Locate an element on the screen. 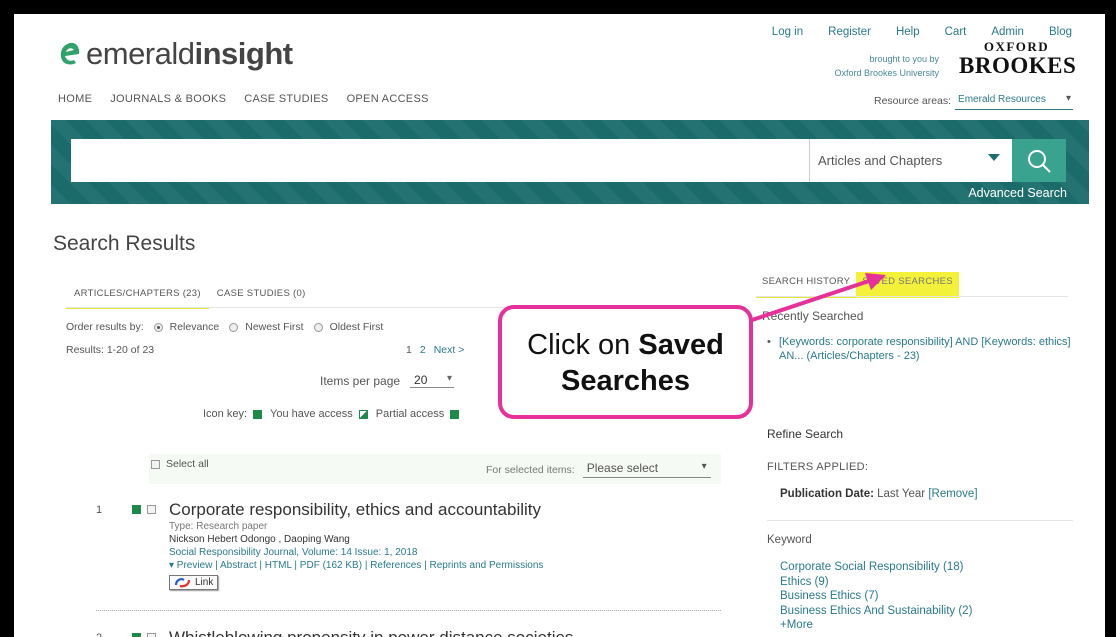 This screenshot has height=637, width=1116. icon-key-label: Icon key: is located at coordinates (225, 414).